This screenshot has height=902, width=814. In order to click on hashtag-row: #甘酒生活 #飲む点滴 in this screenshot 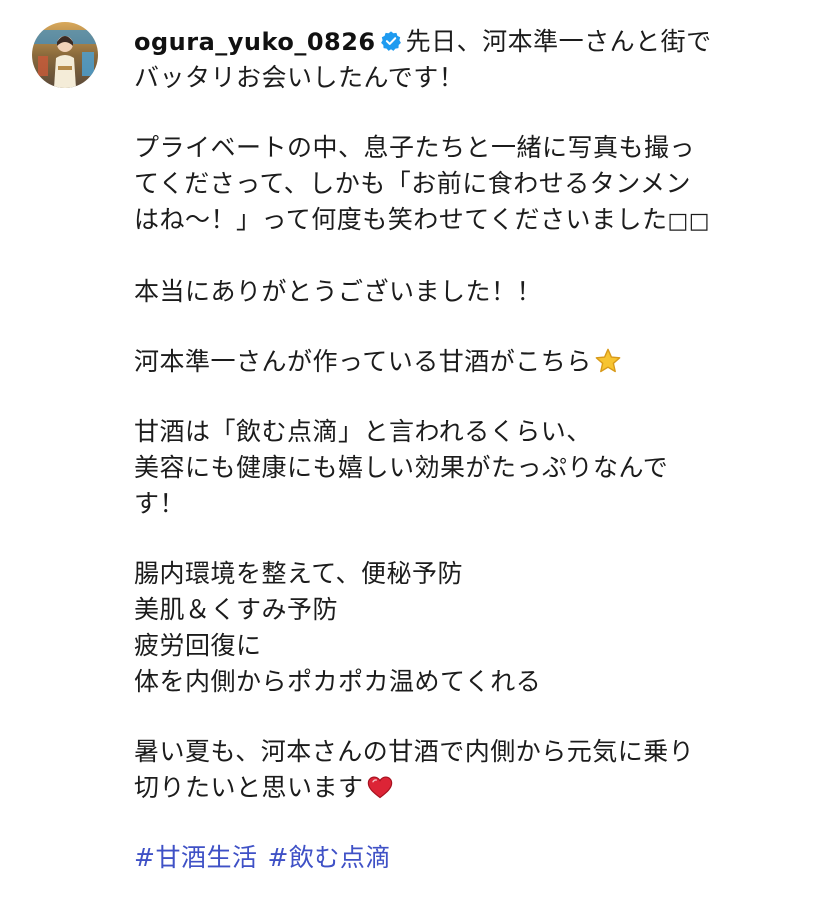, I will do `click(464, 858)`.